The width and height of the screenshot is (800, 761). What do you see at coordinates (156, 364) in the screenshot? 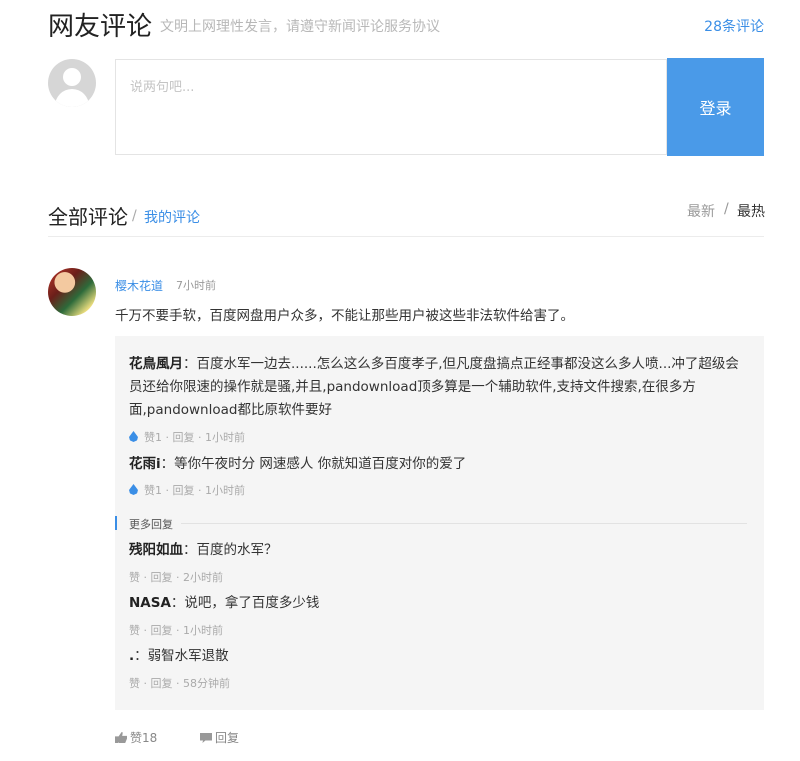
I see `reply-username: 花鳥風月` at bounding box center [156, 364].